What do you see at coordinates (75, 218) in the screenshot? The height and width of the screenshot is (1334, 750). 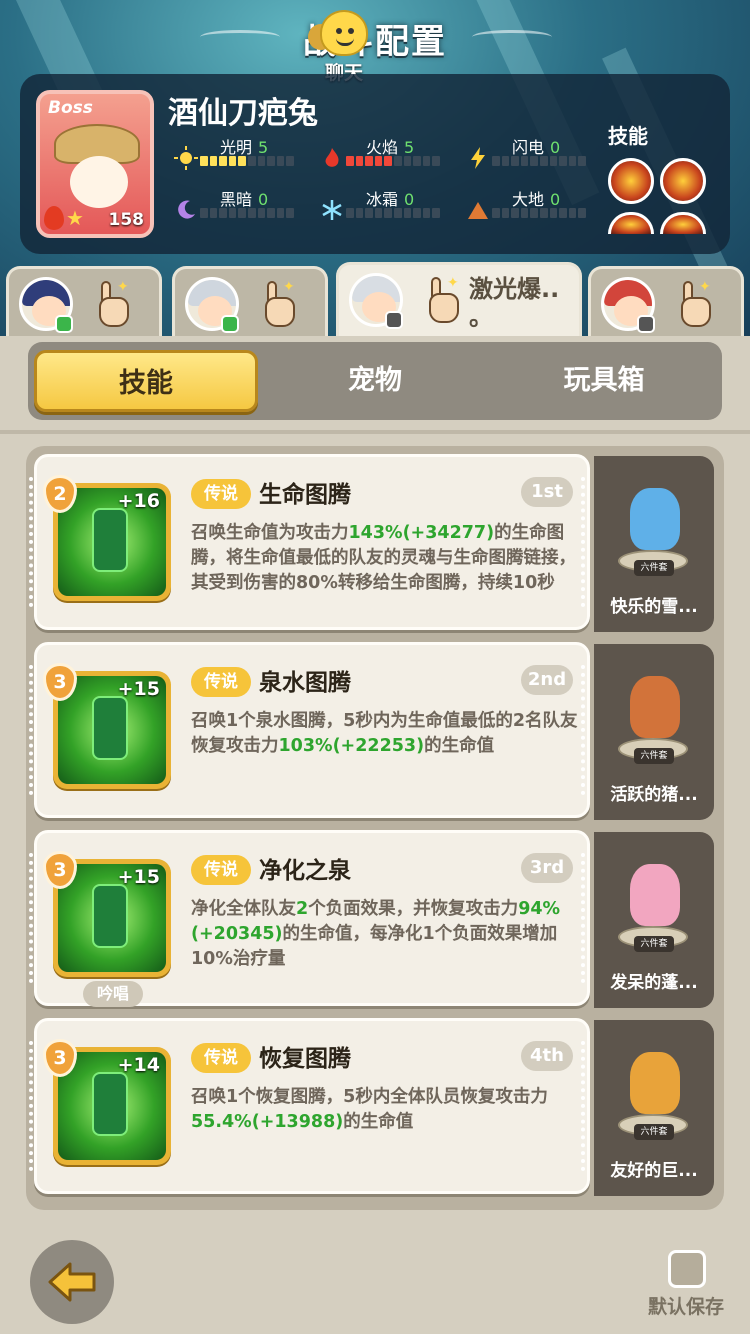 I see `star-icon: ★` at bounding box center [75, 218].